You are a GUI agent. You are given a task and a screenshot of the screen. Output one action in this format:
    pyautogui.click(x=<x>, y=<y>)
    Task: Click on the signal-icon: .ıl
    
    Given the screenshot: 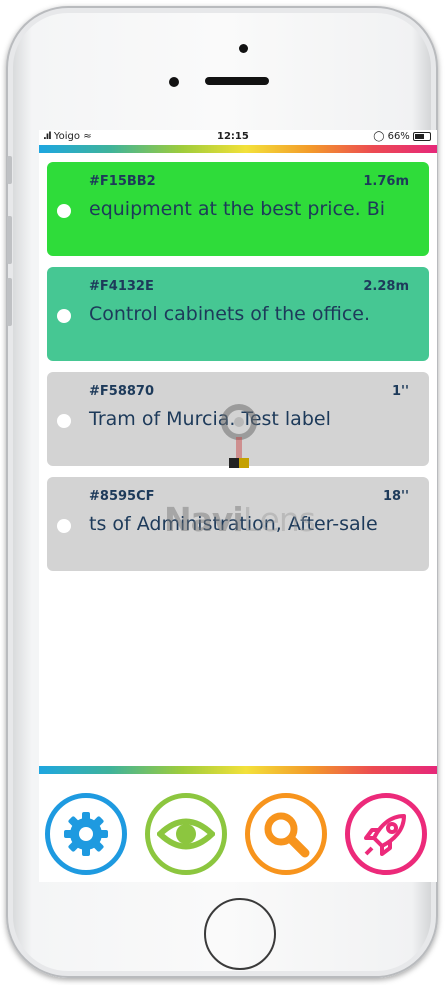 What is the action you would take?
    pyautogui.click(x=47, y=136)
    